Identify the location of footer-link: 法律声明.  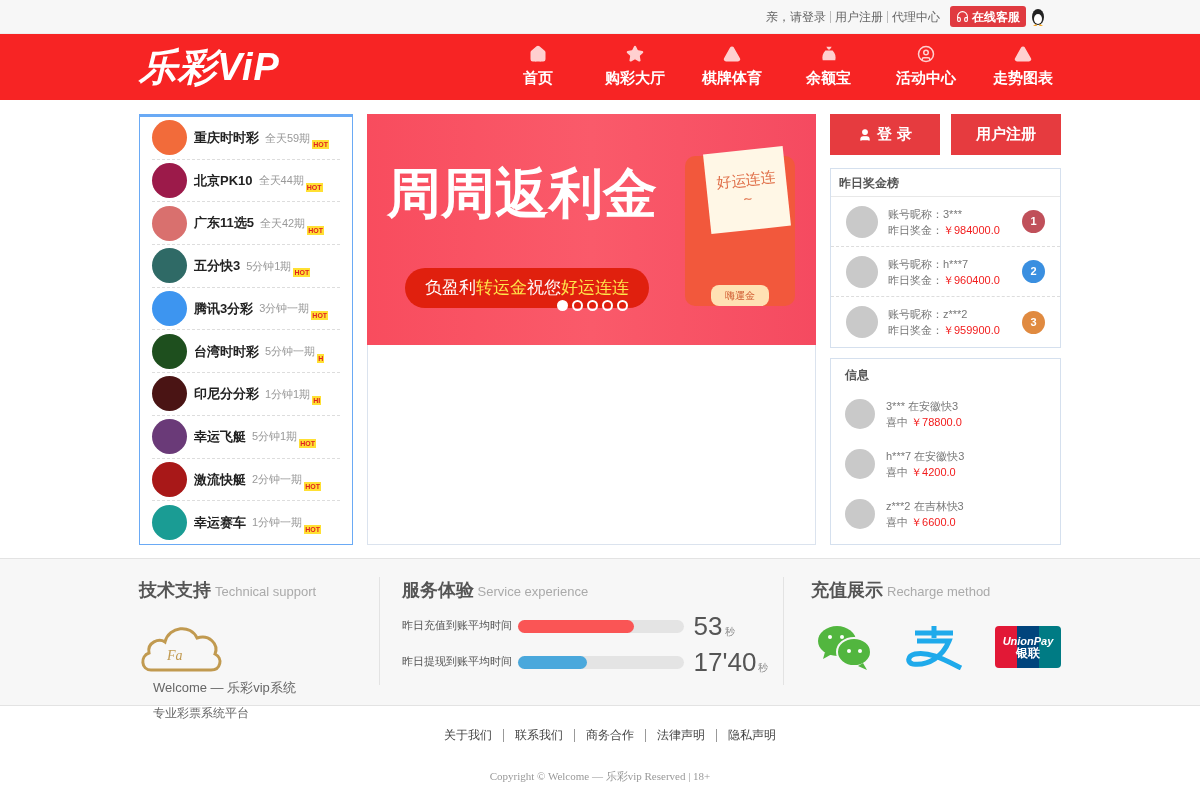
(681, 735).